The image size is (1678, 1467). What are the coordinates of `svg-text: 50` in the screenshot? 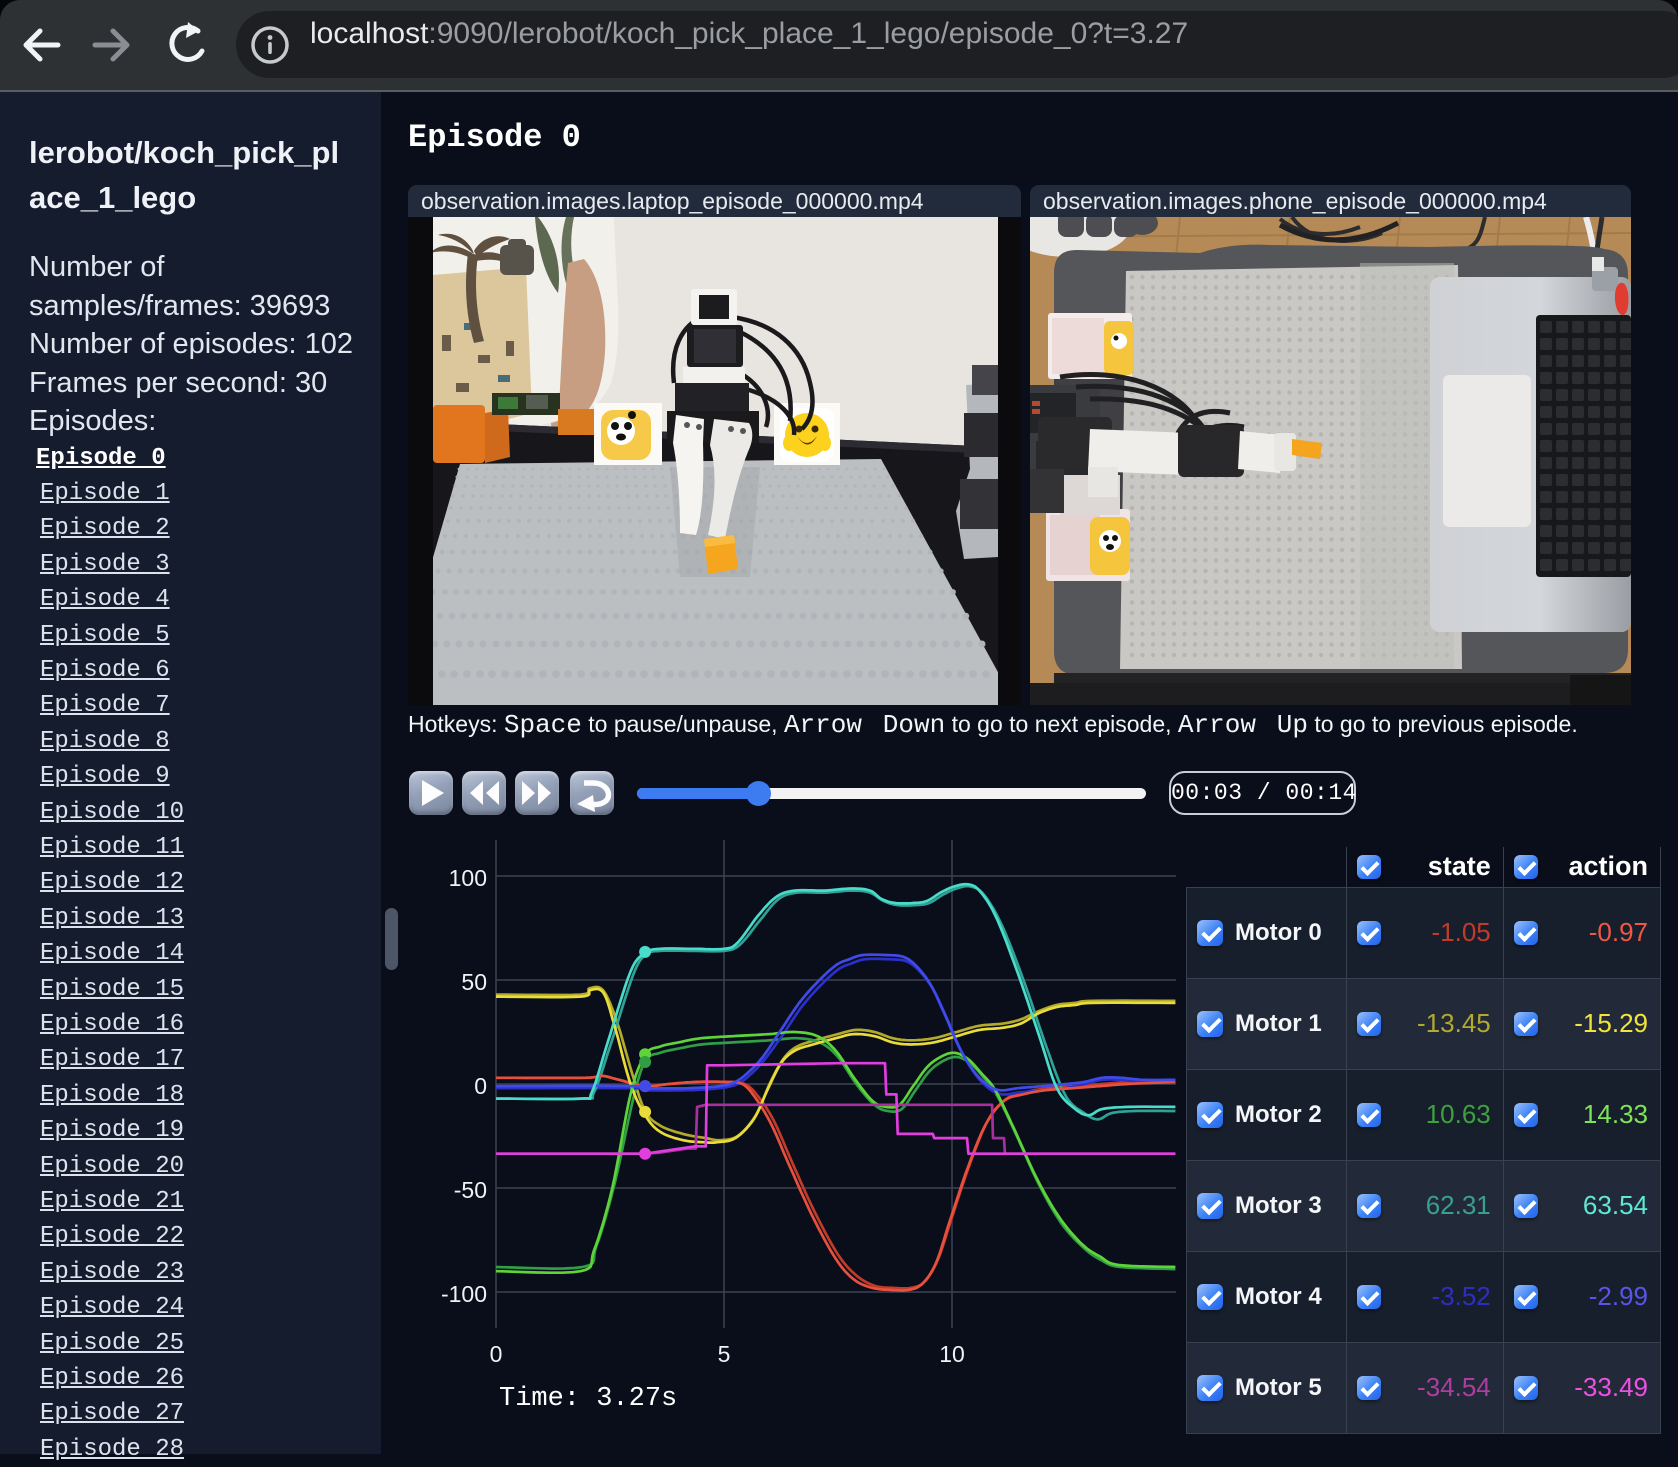 It's located at (474, 982).